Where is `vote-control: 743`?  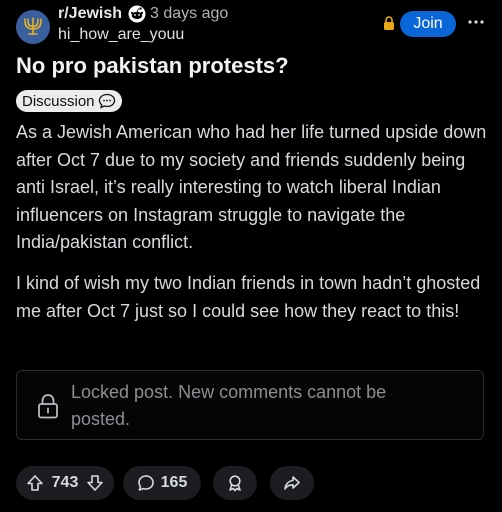
vote-control: 743 is located at coordinates (65, 483).